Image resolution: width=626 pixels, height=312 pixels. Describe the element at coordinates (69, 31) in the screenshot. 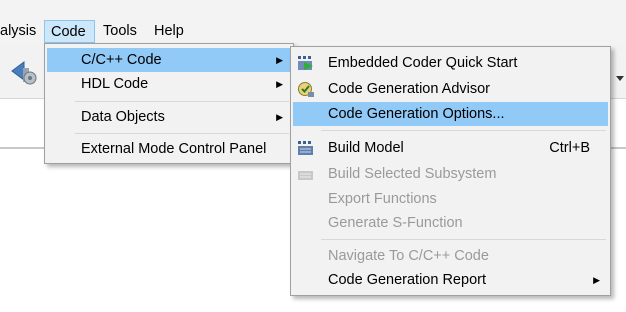

I see `menu-code: Code` at that location.